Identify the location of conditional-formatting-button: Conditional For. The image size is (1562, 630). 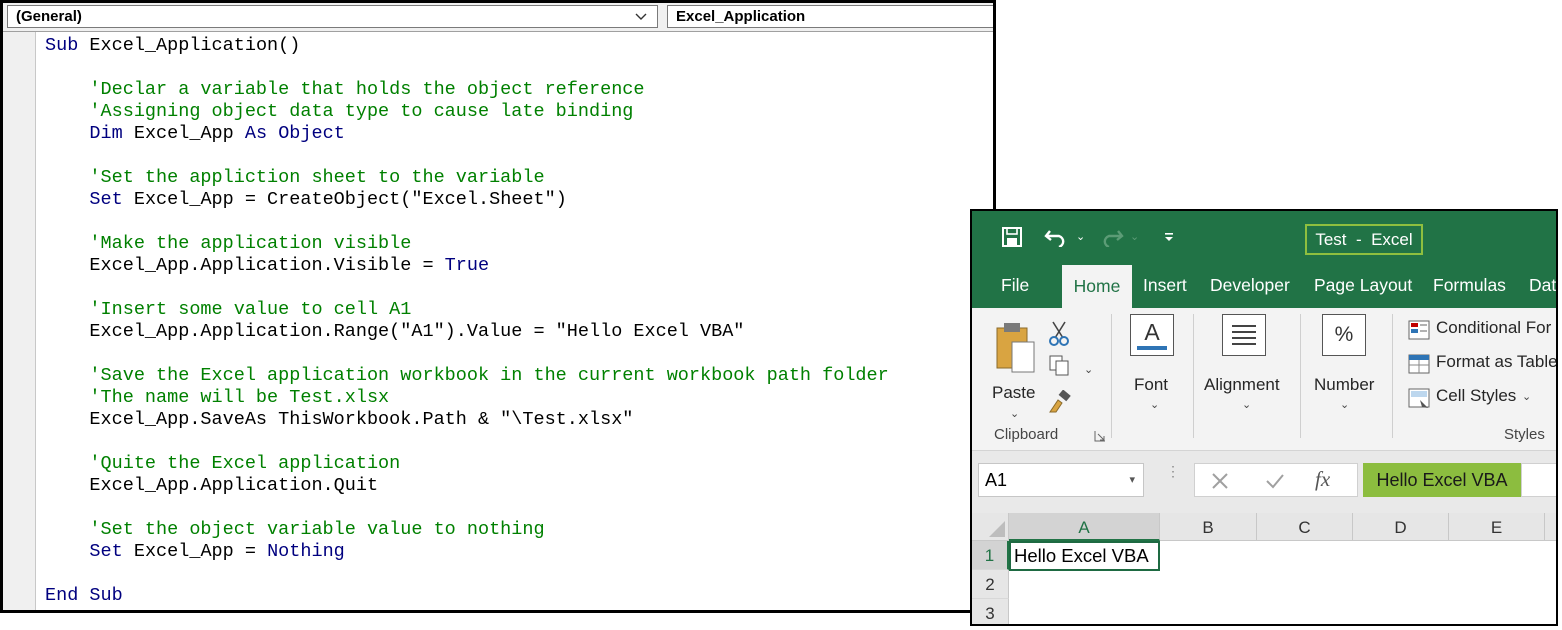
(1482, 331).